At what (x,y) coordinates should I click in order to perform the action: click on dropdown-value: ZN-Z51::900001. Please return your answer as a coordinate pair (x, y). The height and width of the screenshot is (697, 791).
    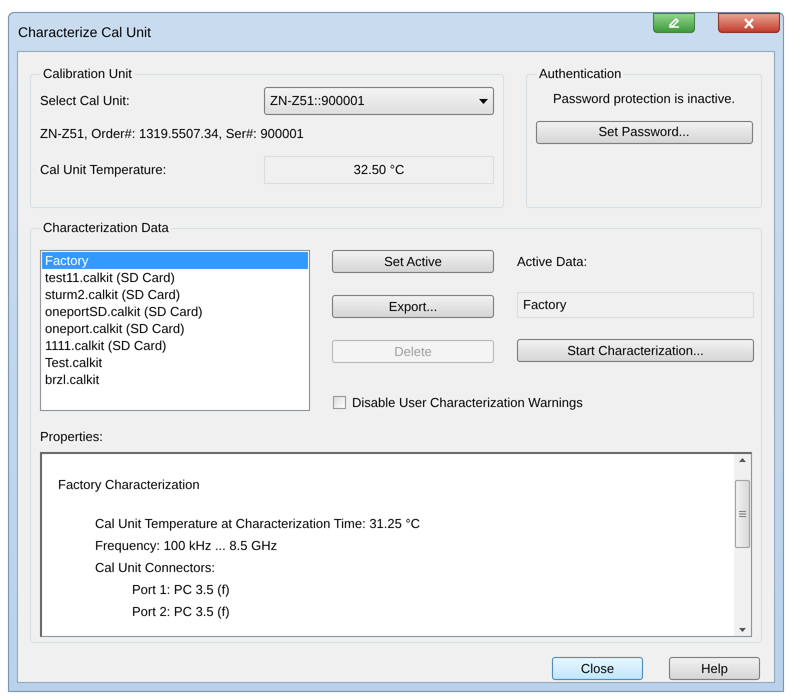
    Looking at the image, I should click on (317, 101).